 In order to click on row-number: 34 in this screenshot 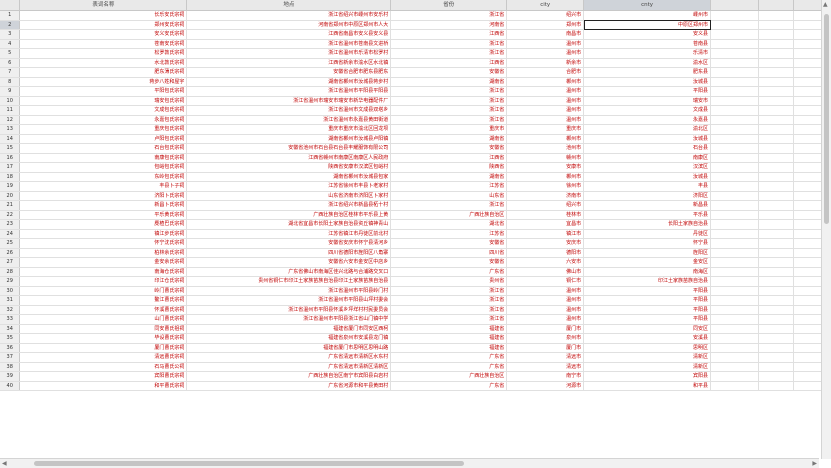, I will do `click(10, 329)`.